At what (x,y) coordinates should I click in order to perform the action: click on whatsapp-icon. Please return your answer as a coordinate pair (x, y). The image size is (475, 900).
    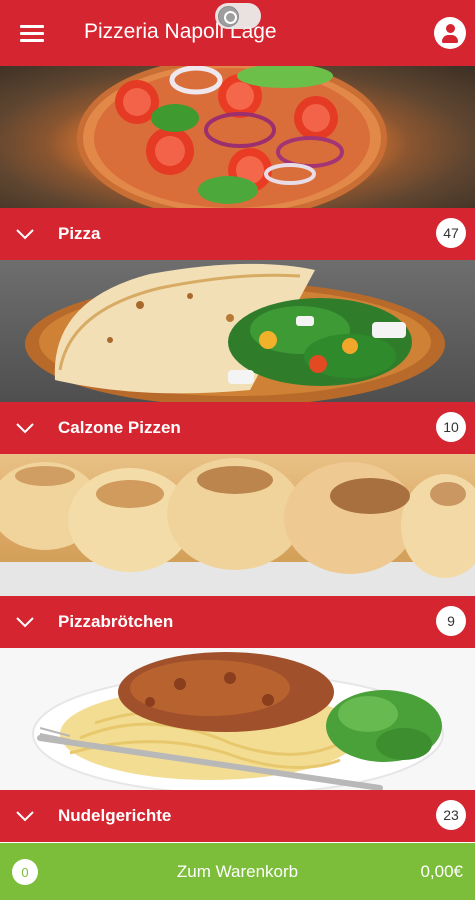
    Looking at the image, I should click on (228, 16).